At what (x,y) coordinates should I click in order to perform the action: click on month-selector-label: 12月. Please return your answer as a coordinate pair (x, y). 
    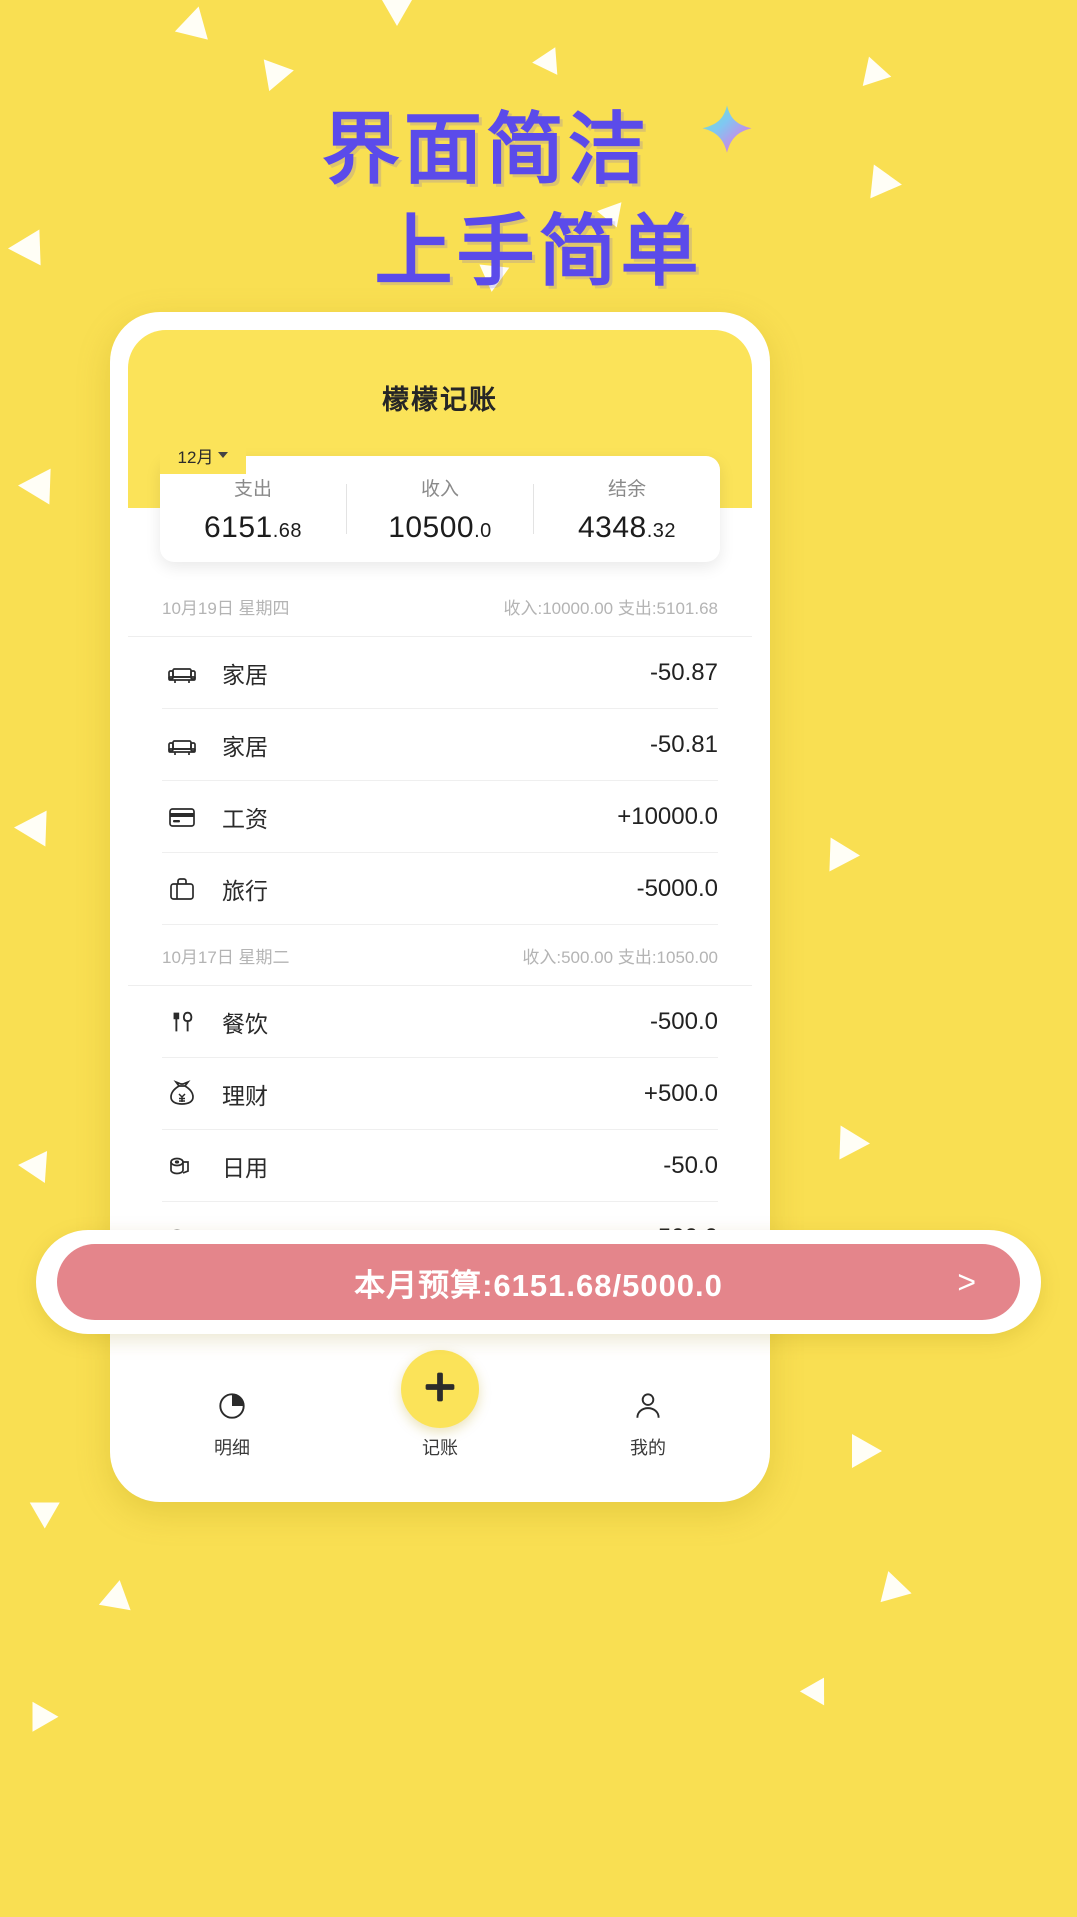
    Looking at the image, I should click on (195, 457).